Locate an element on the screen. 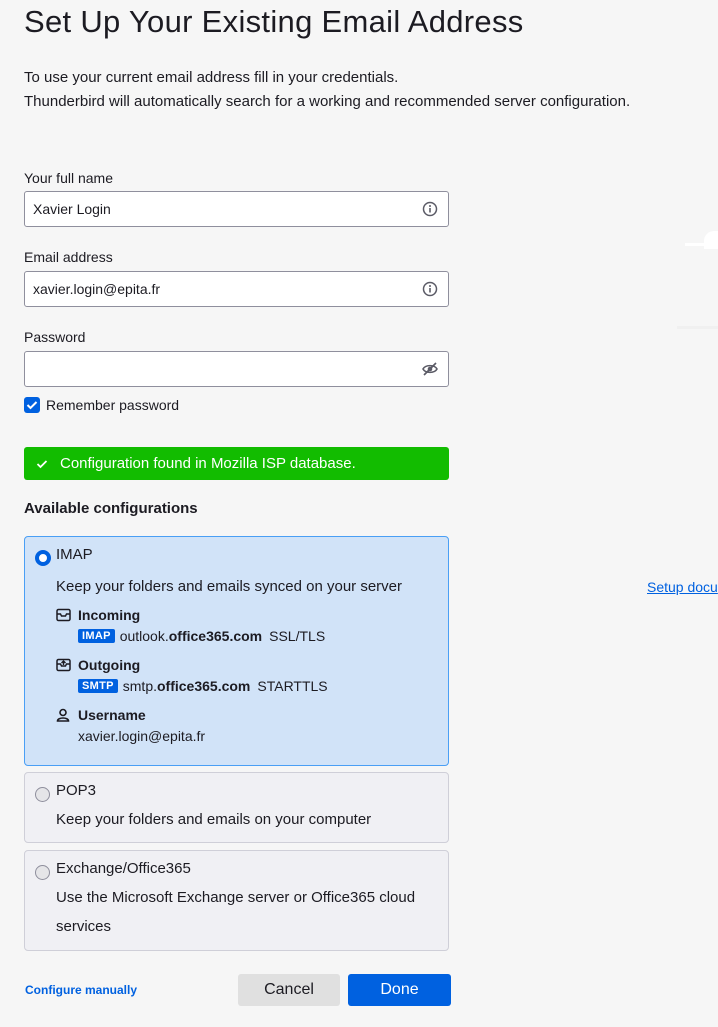 This screenshot has width=718, height=1027. protocol-badge: SMTP is located at coordinates (98, 686).